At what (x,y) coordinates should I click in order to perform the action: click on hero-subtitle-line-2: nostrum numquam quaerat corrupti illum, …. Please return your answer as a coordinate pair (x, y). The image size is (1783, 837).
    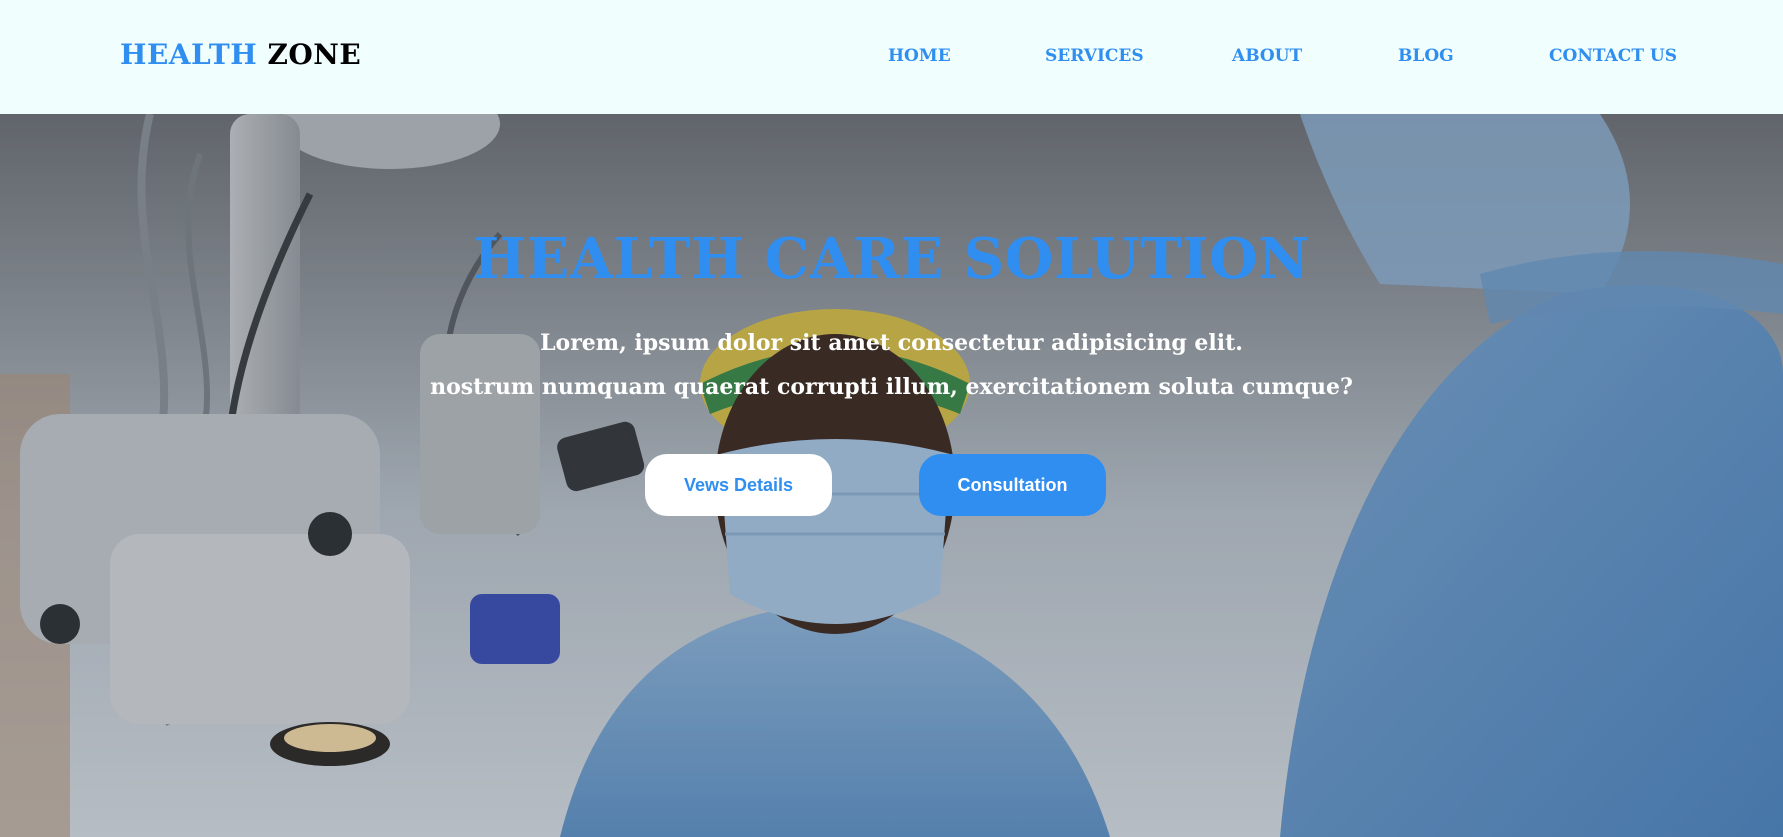
    Looking at the image, I should click on (891, 387).